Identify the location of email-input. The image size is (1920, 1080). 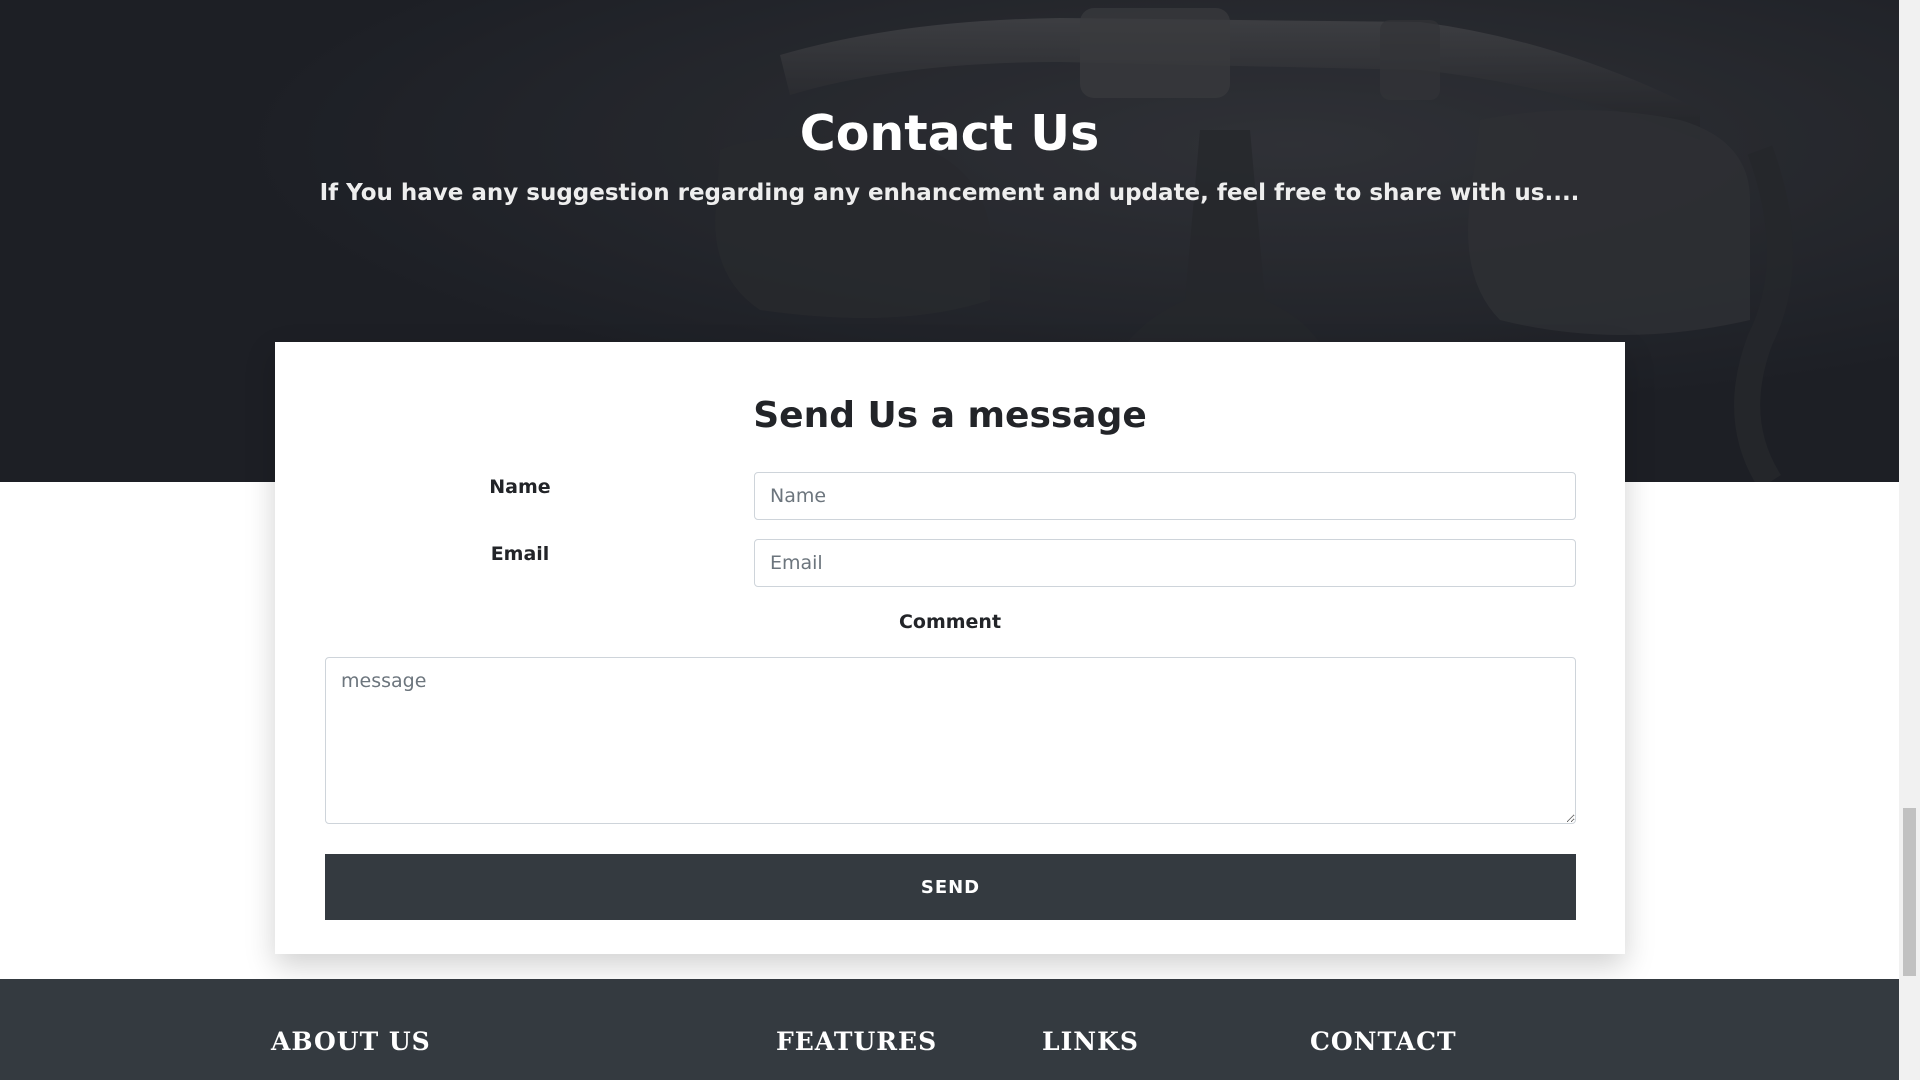
(1165, 563).